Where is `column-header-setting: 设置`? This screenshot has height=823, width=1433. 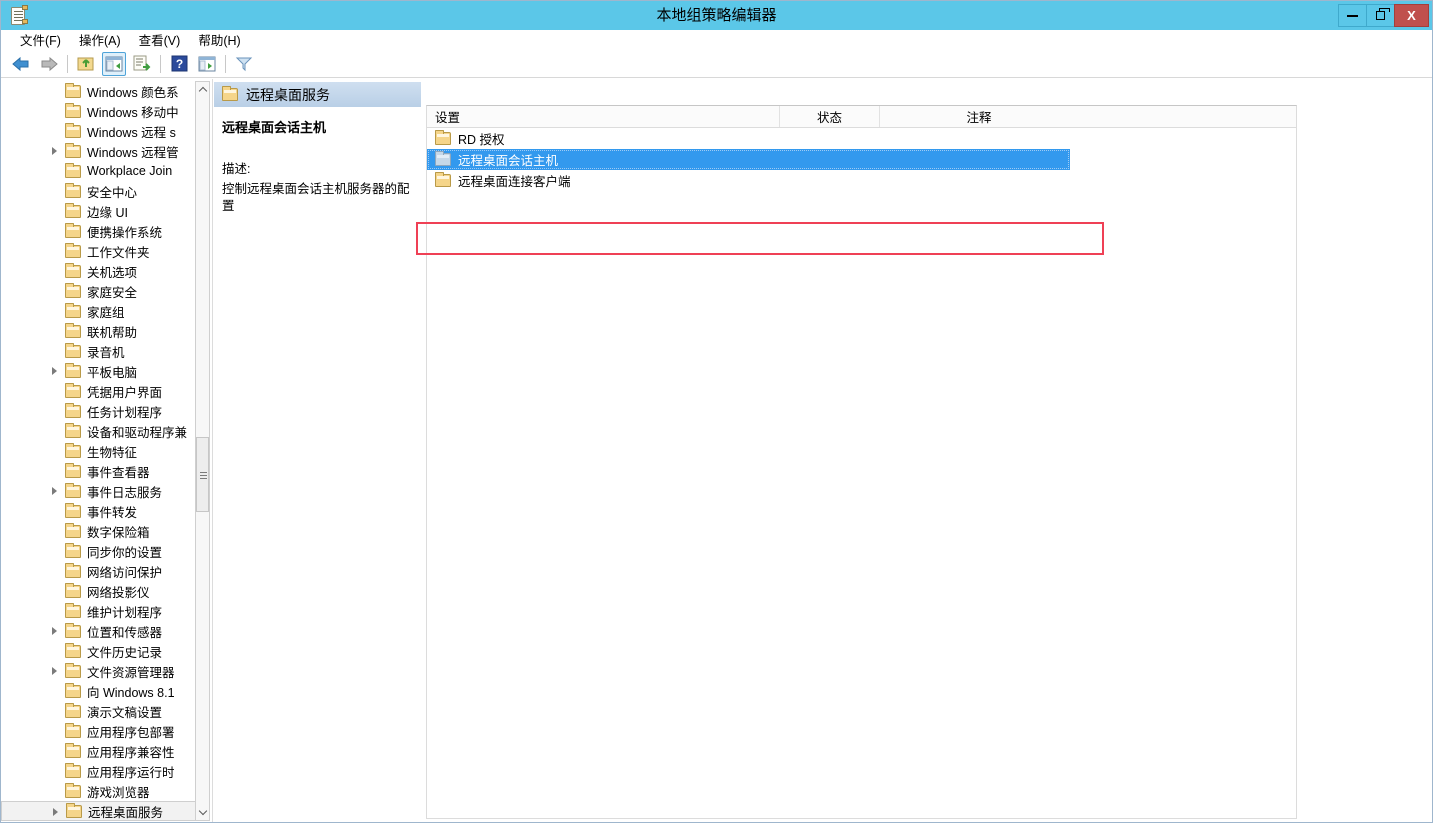 column-header-setting: 设置 is located at coordinates (603, 116).